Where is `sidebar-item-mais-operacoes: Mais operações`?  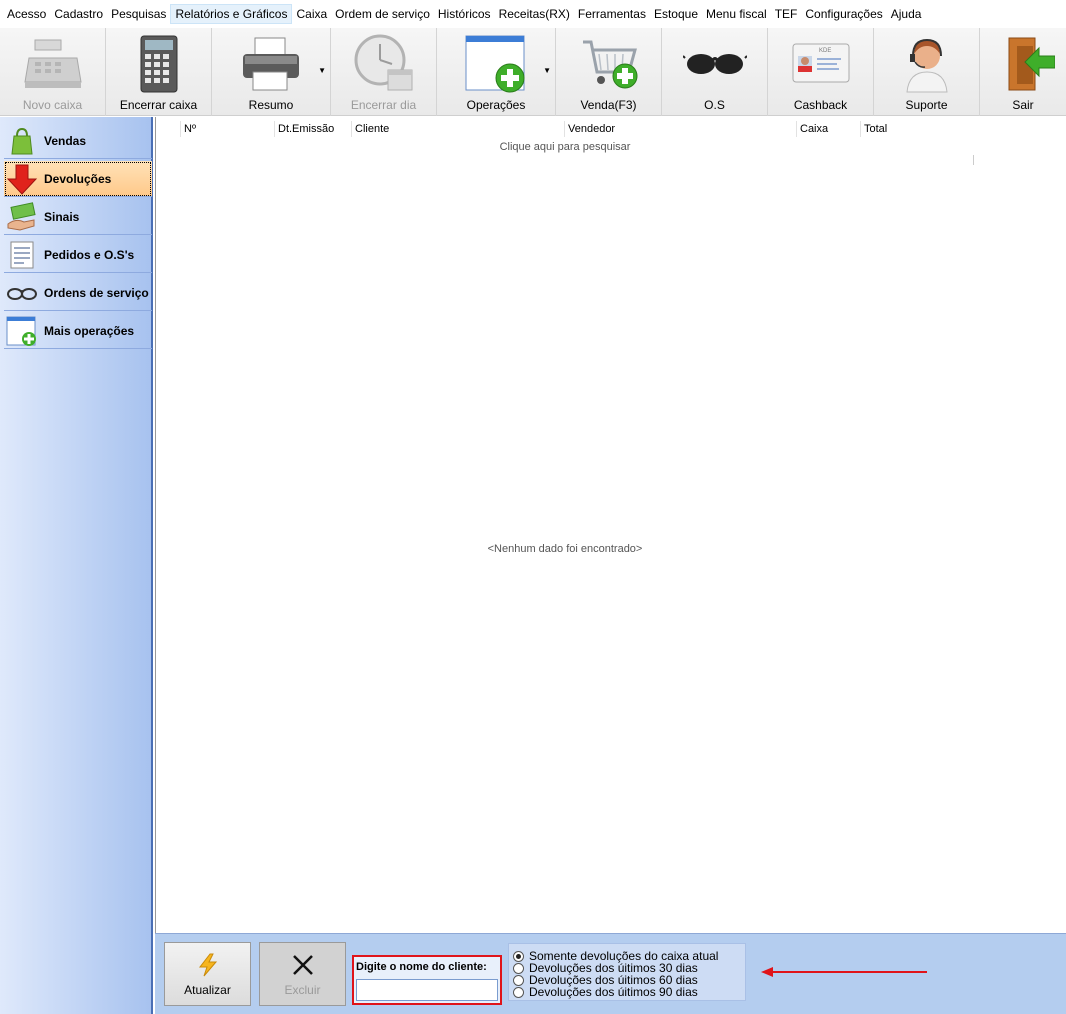 sidebar-item-mais-operacoes: Mais operações is located at coordinates (78, 331).